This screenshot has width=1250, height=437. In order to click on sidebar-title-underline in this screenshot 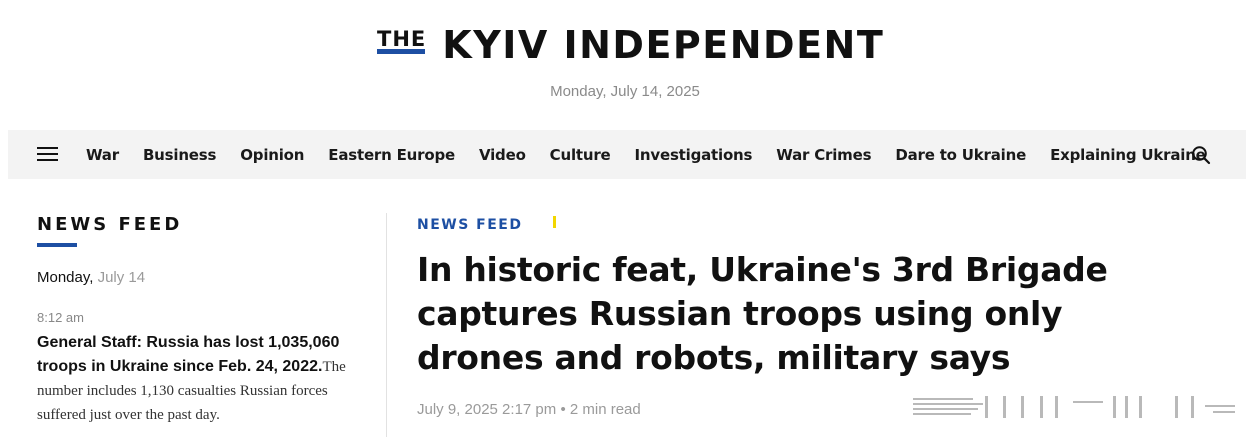, I will do `click(57, 245)`.